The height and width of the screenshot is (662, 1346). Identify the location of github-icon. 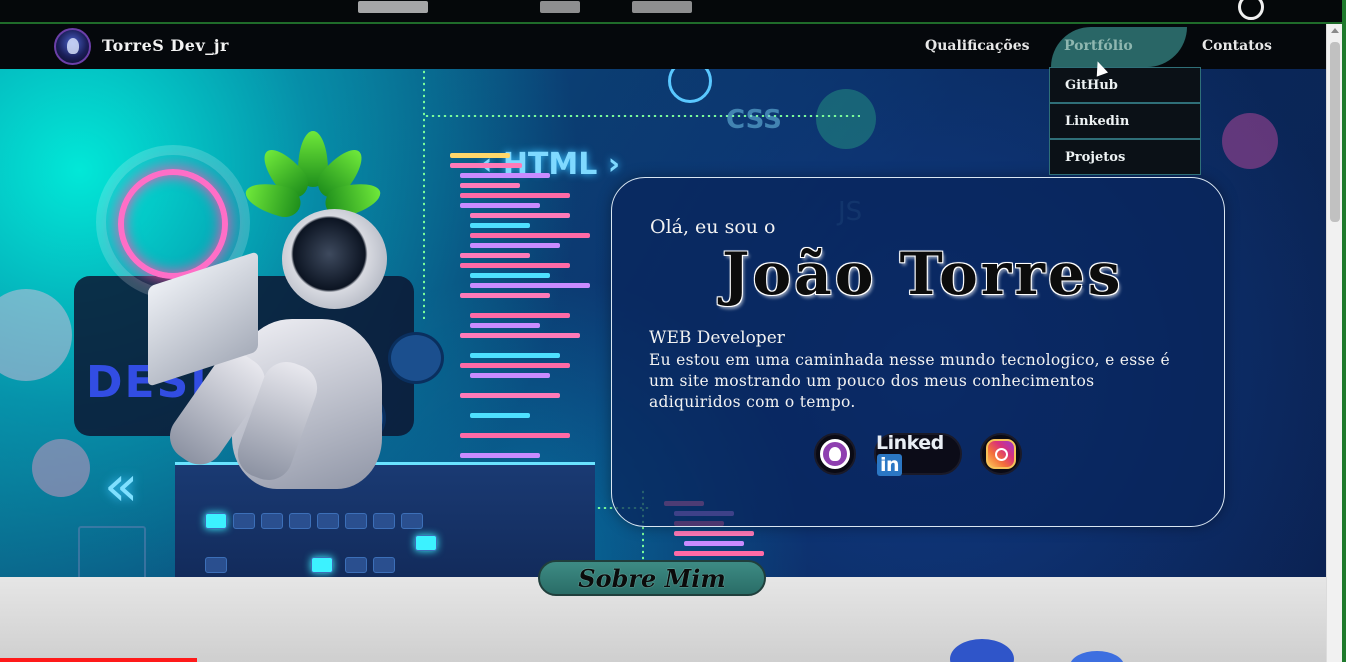
(835, 454).